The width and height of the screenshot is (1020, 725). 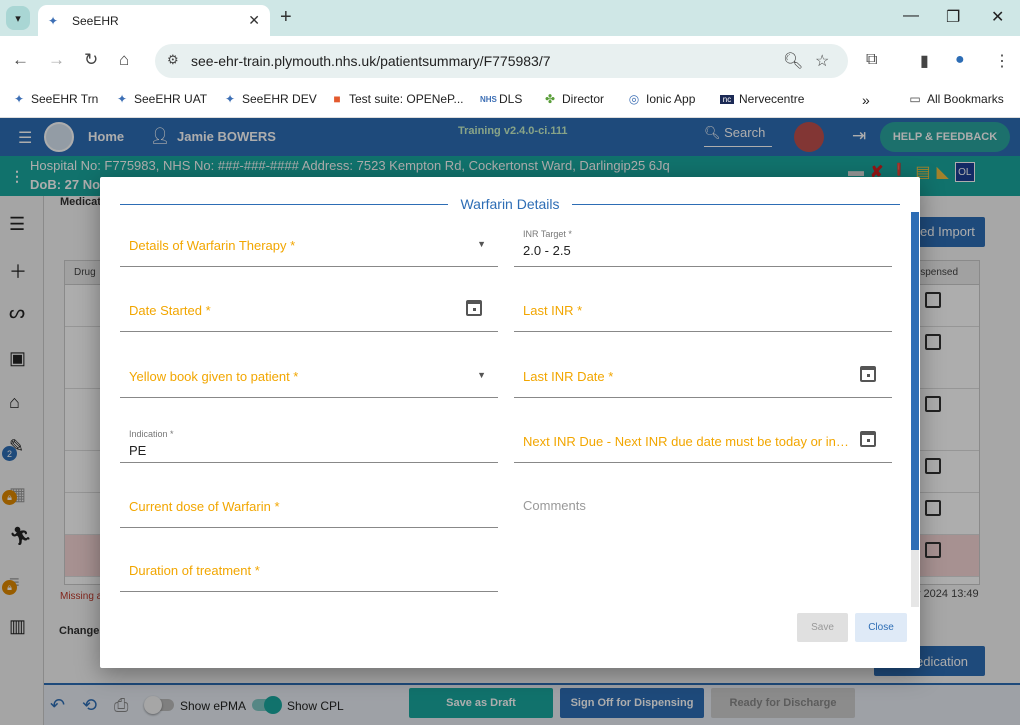 I want to click on reload-icon: ↻, so click(x=91, y=60).